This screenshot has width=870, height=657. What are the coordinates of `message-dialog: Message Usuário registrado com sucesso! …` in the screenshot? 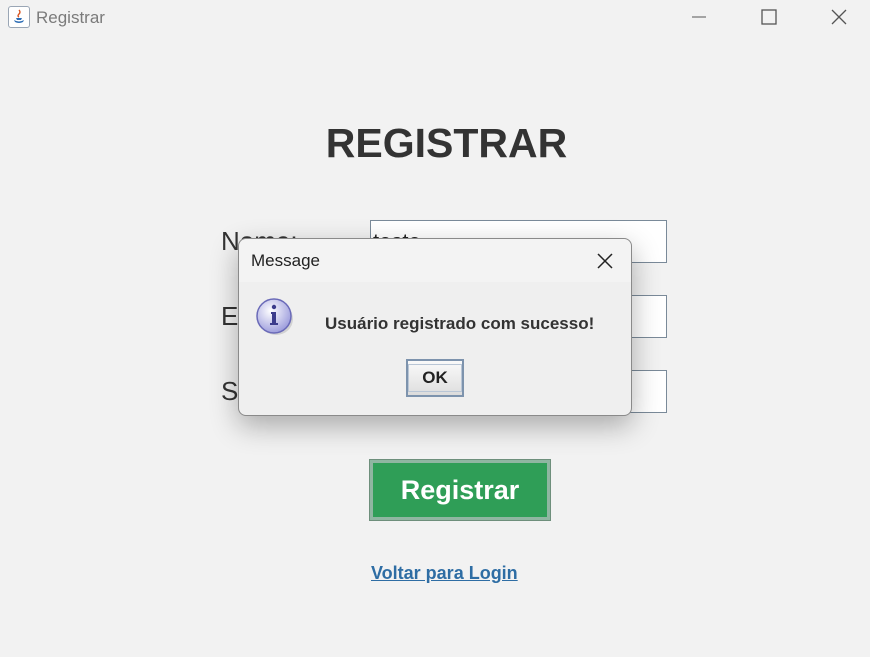 It's located at (435, 327).